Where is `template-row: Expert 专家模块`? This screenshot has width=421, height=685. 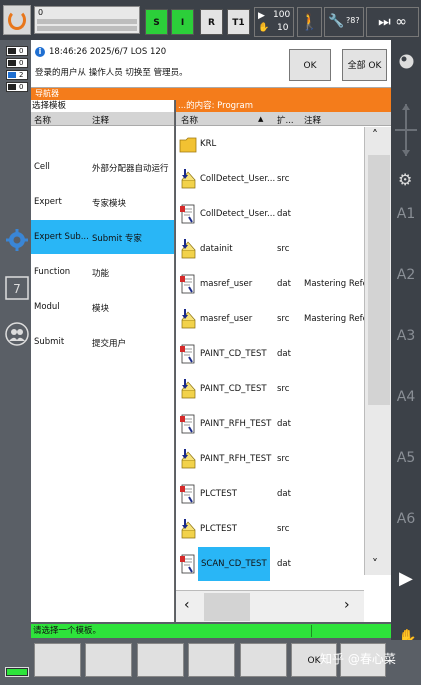 template-row: Expert 专家模块 is located at coordinates (102, 202).